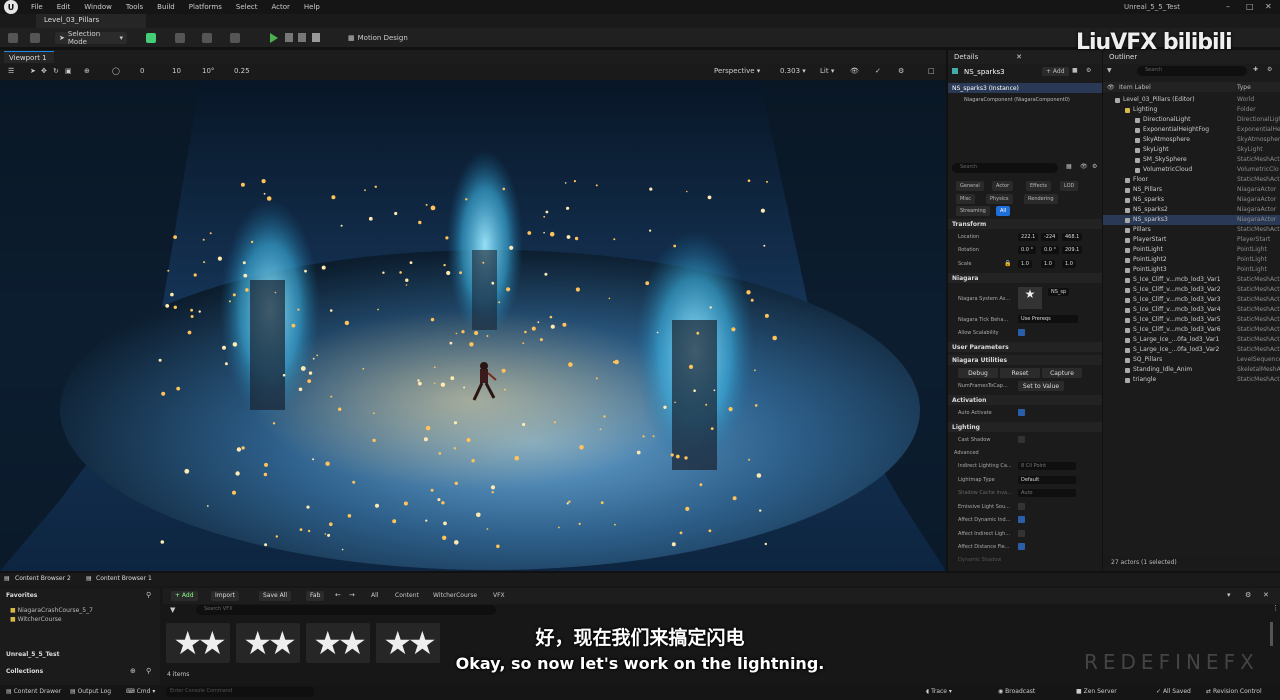  I want to click on fav-item-witcher: ■ WitcherCourse, so click(80, 619).